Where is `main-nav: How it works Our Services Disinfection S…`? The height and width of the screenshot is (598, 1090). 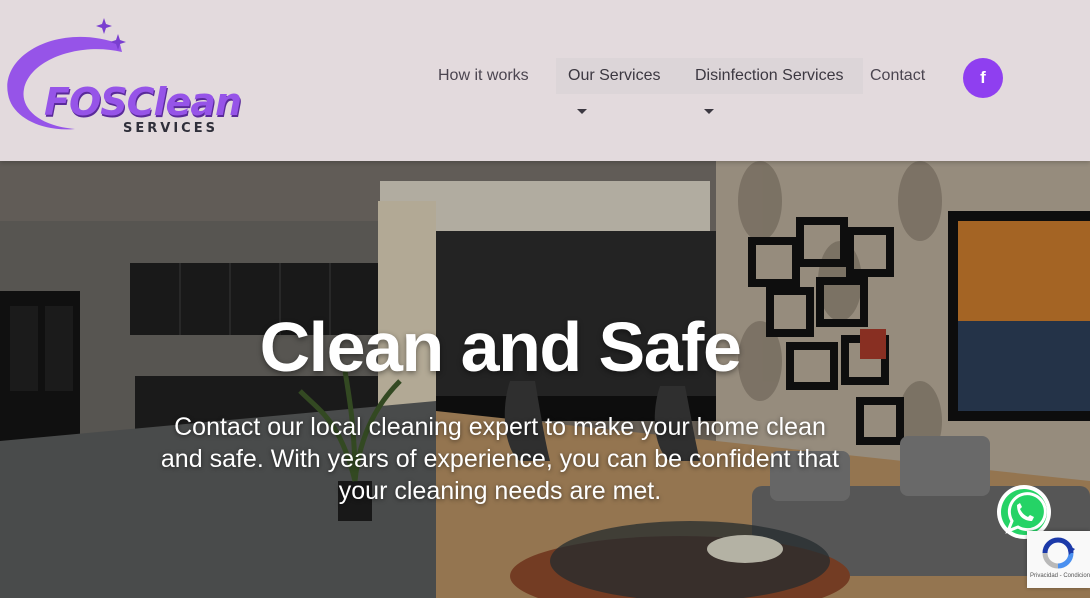 main-nav: How it works Our Services Disinfection S… is located at coordinates (545, 86).